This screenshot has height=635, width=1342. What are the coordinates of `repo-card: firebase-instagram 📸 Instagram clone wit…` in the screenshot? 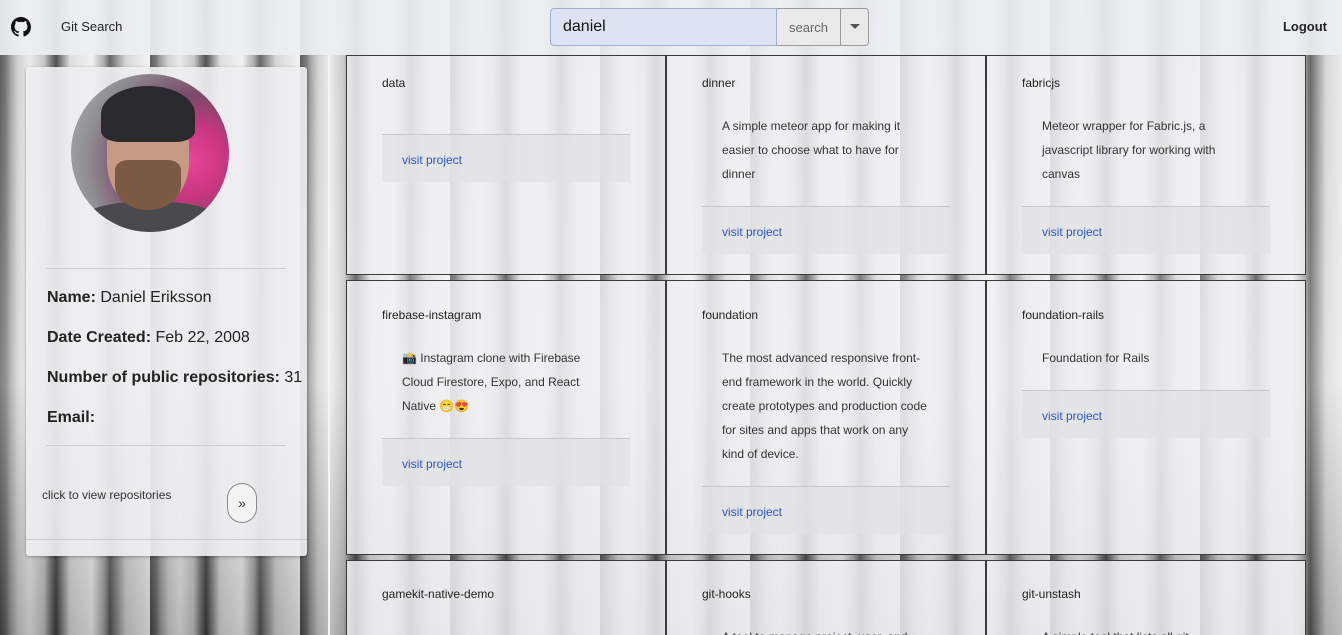 It's located at (506, 417).